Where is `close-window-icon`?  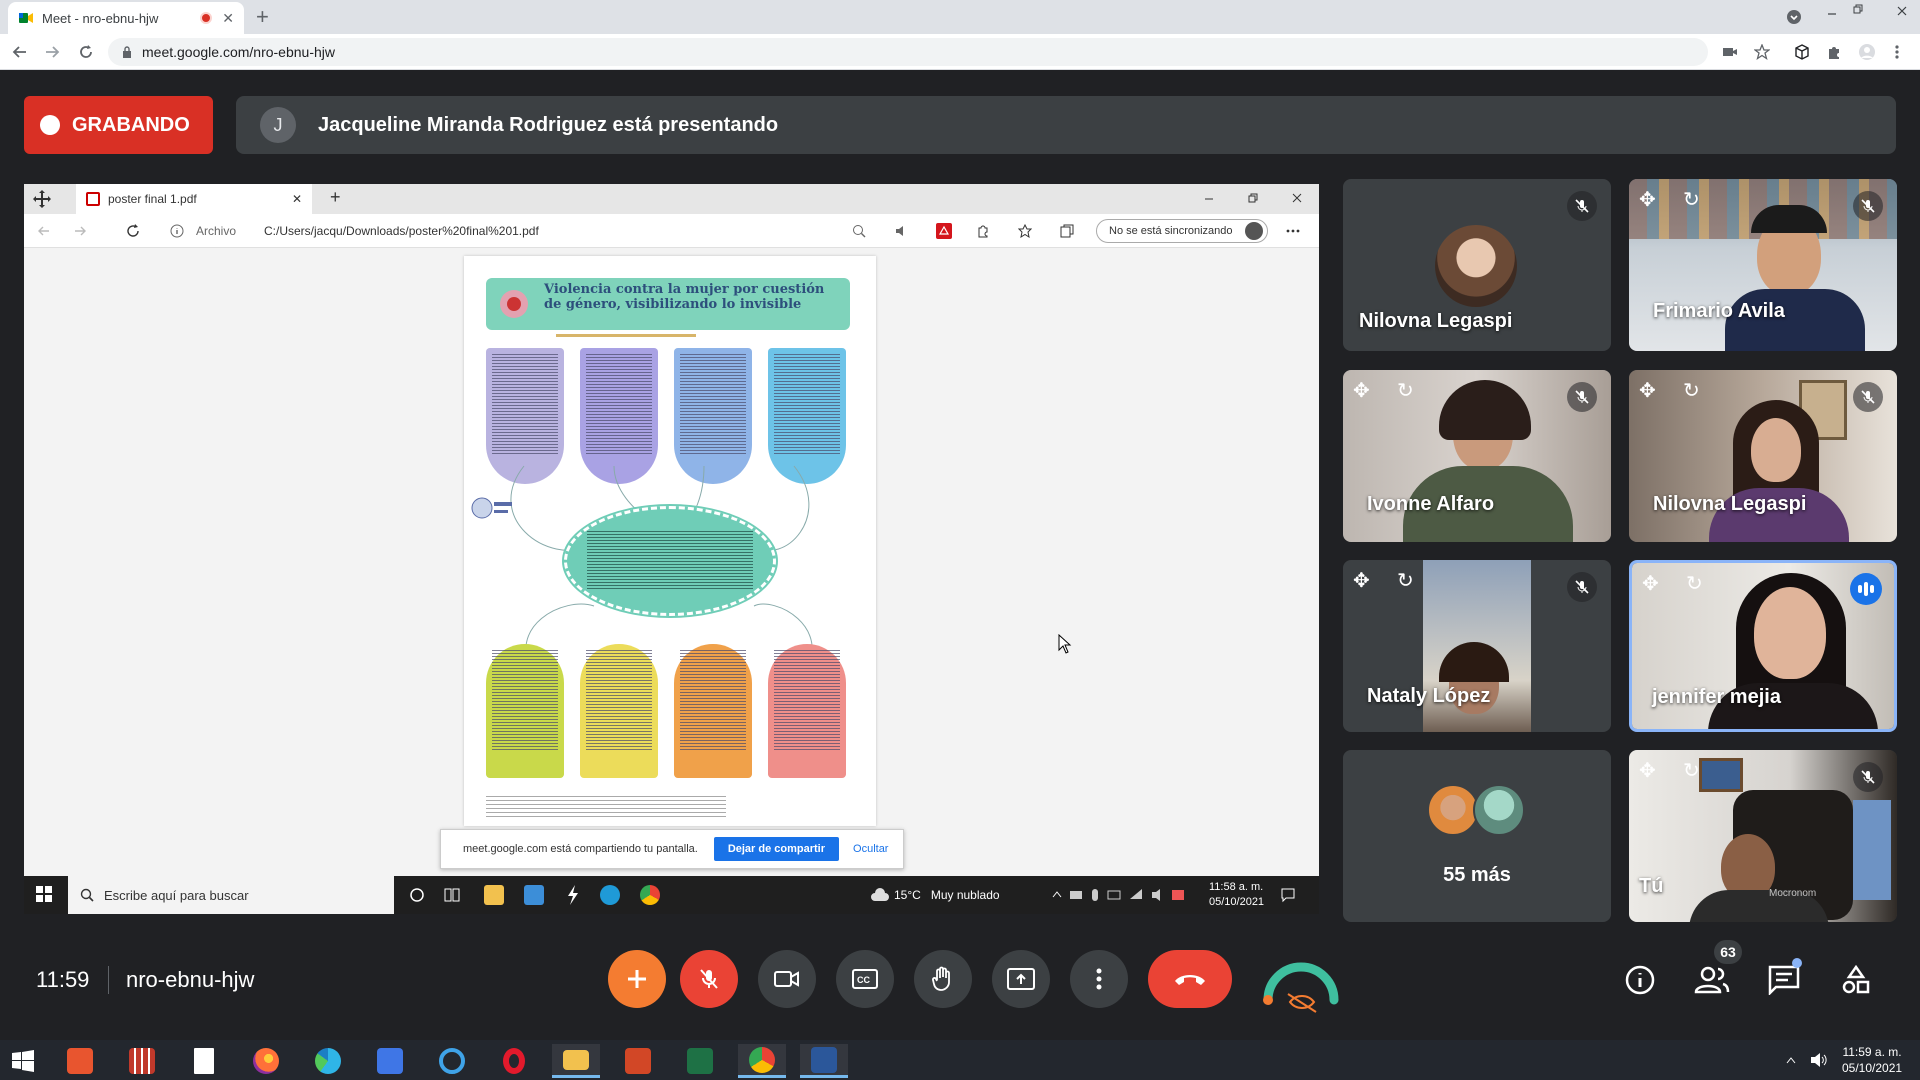 close-window-icon is located at coordinates (1902, 11).